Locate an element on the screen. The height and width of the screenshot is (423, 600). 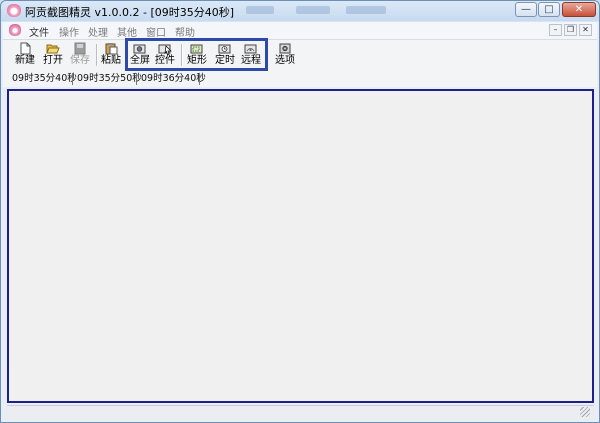
save-label: 保存 is located at coordinates (80, 60).